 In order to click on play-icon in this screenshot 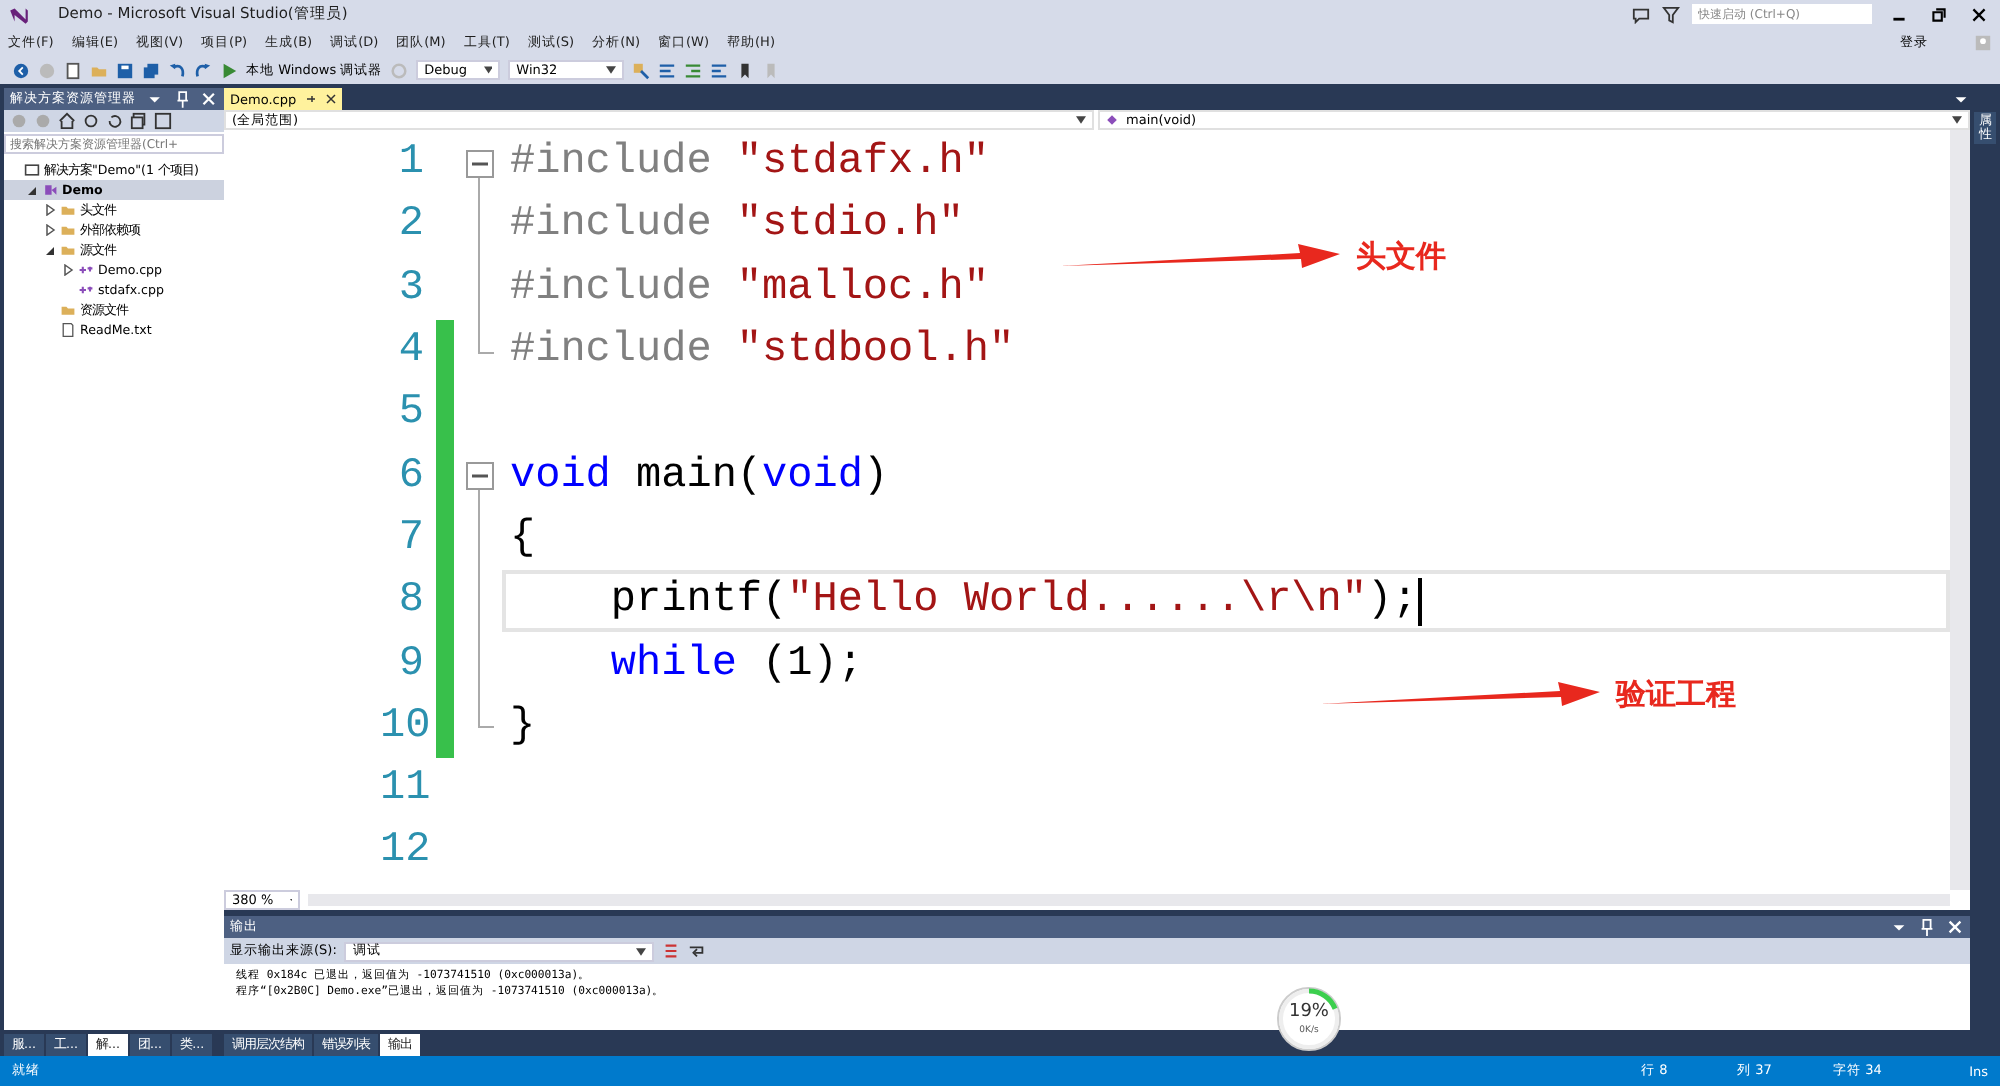, I will do `click(229, 70)`.